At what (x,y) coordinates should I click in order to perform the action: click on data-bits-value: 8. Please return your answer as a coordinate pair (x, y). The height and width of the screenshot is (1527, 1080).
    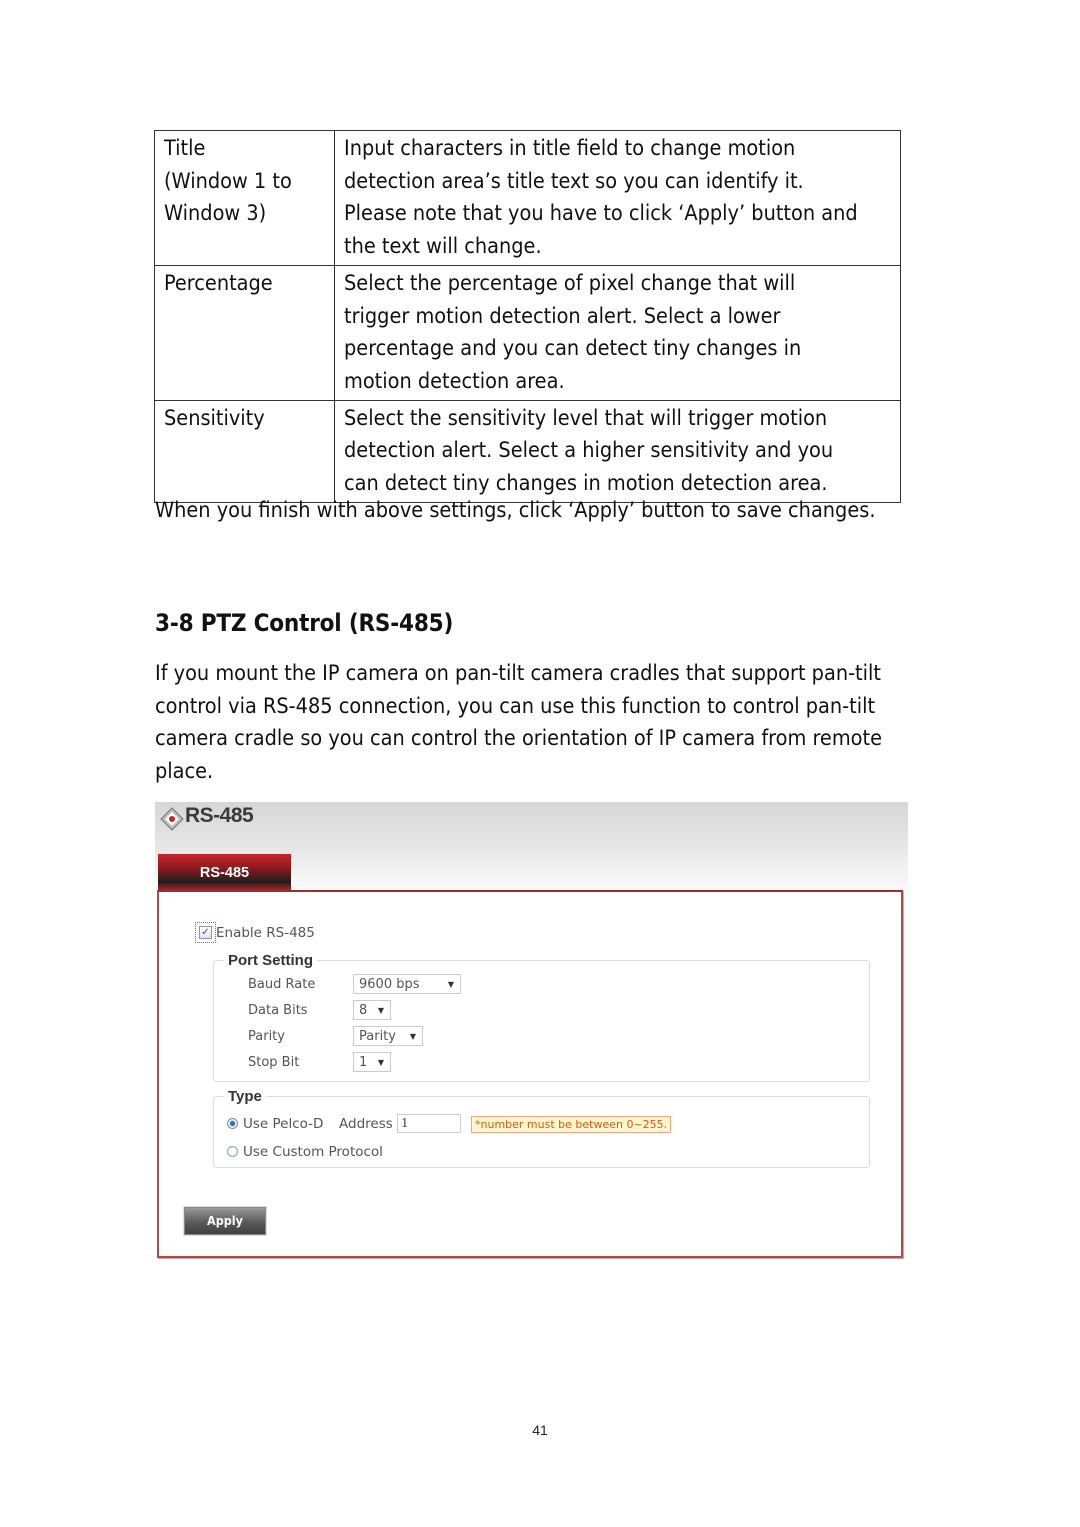
    Looking at the image, I should click on (363, 1010).